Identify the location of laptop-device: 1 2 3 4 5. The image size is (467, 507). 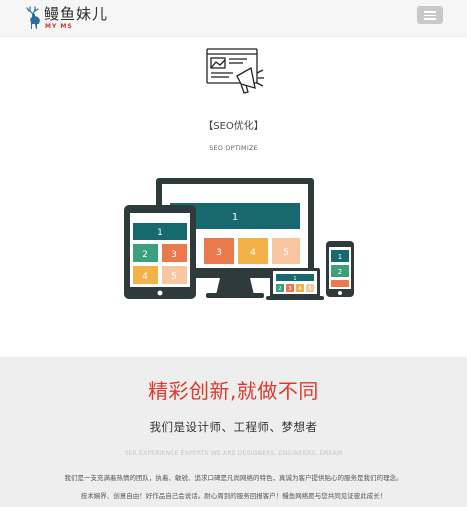
(295, 284).